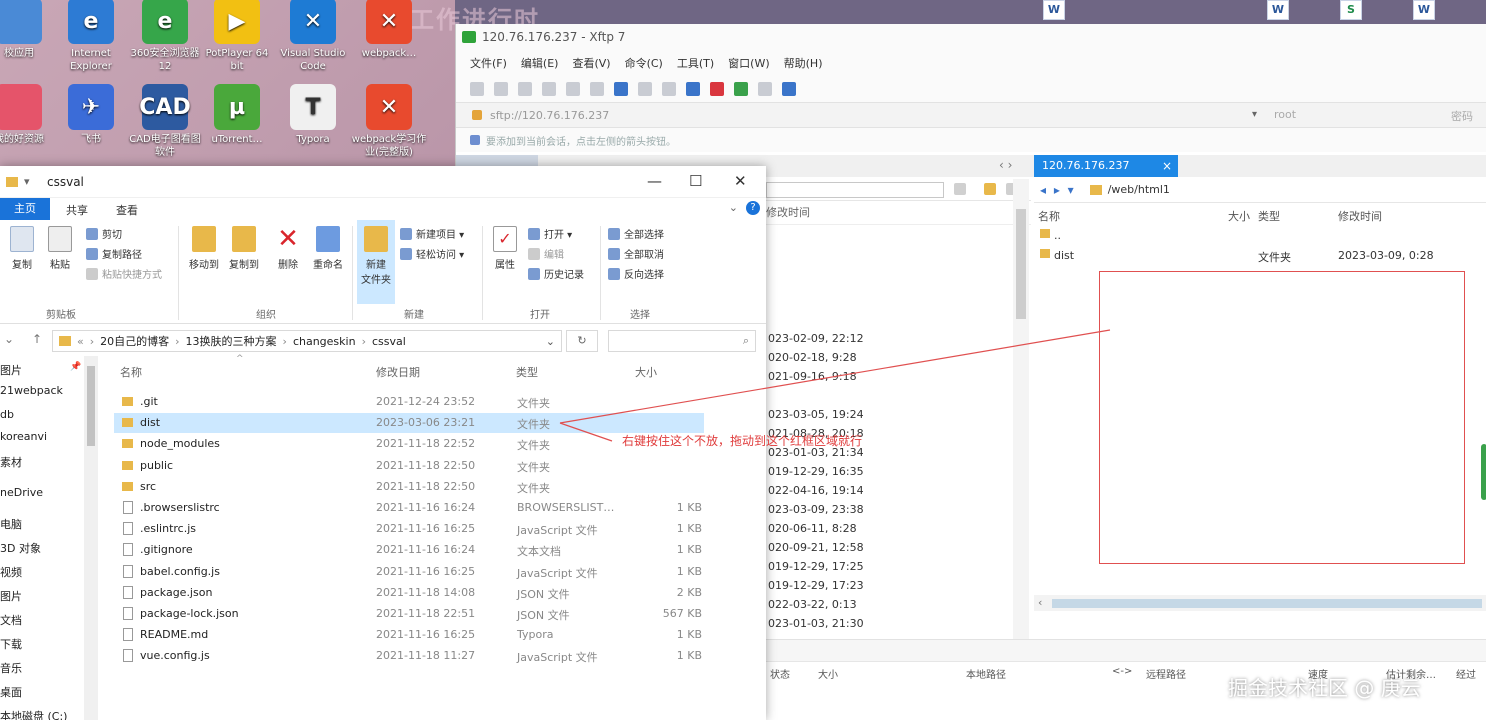  Describe the element at coordinates (741, 89) in the screenshot. I see `new-tab-icon` at that location.